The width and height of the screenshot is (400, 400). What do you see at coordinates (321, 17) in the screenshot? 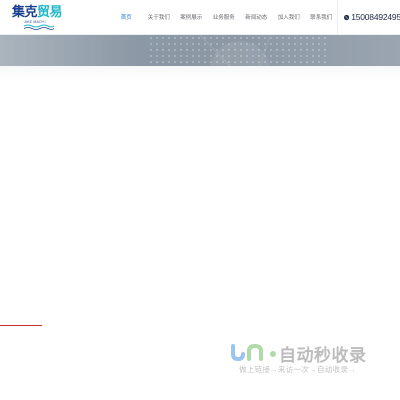
I see `nav-item-6: 联系我们` at bounding box center [321, 17].